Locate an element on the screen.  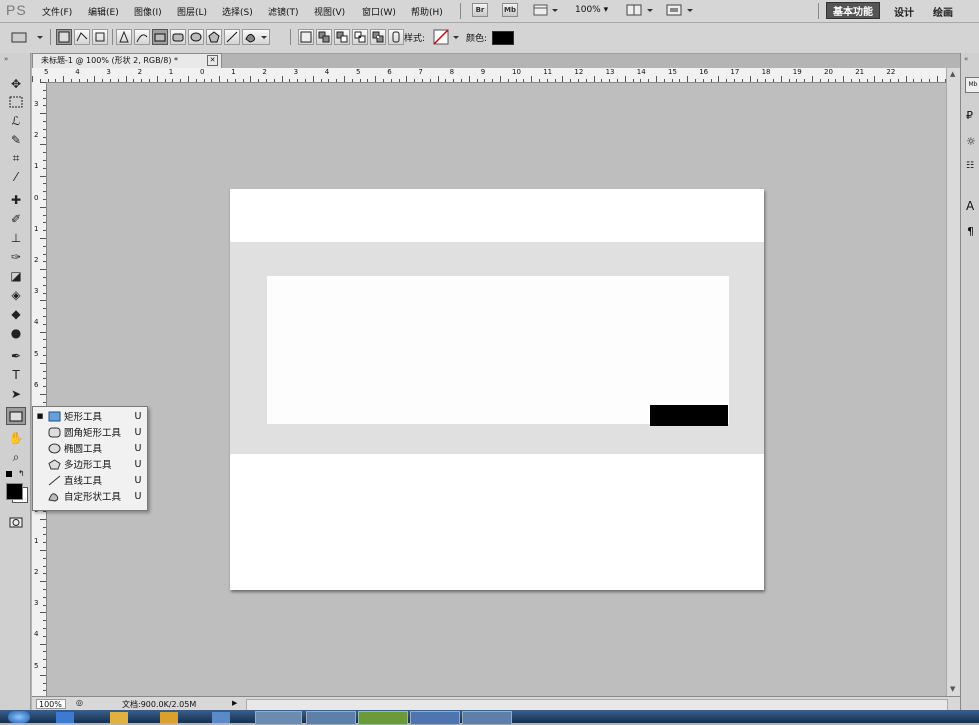
close-icon: ✕ is located at coordinates (212, 60).